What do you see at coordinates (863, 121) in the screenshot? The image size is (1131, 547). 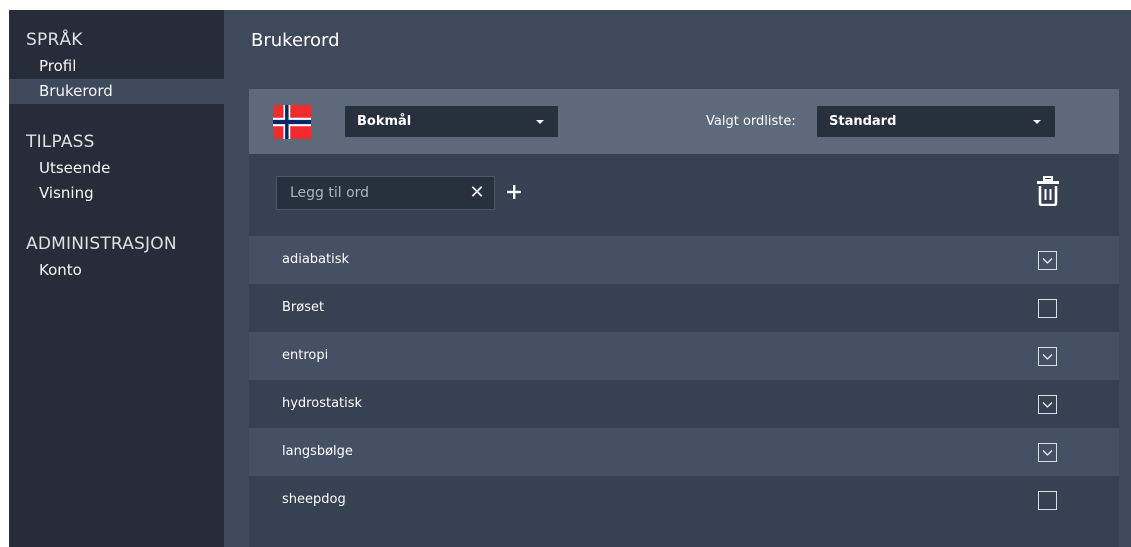 I see `wordlist-dropdown-value: Standard` at bounding box center [863, 121].